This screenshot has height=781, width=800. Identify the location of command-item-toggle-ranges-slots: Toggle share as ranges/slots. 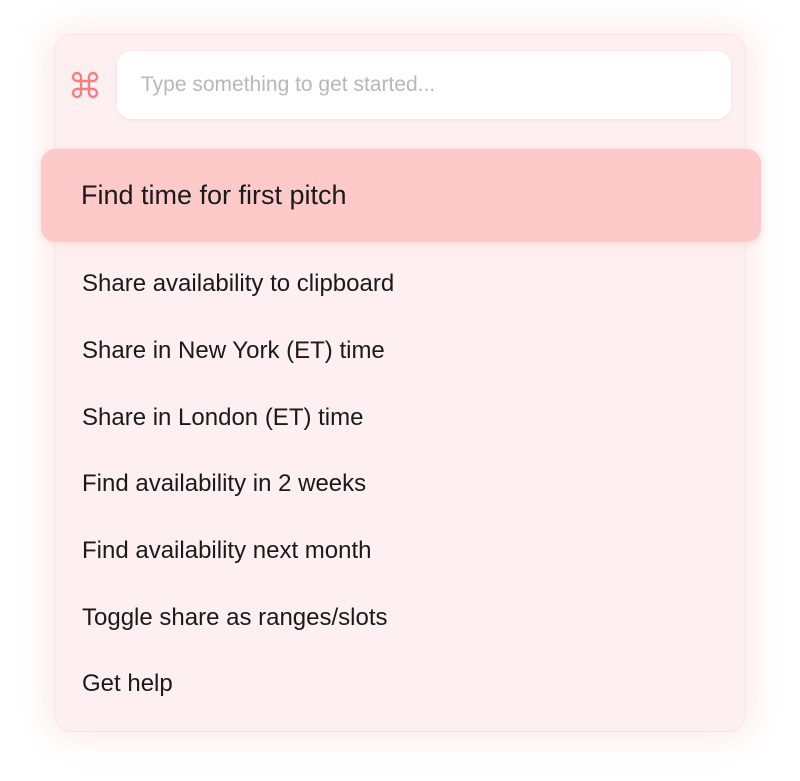
(400, 617).